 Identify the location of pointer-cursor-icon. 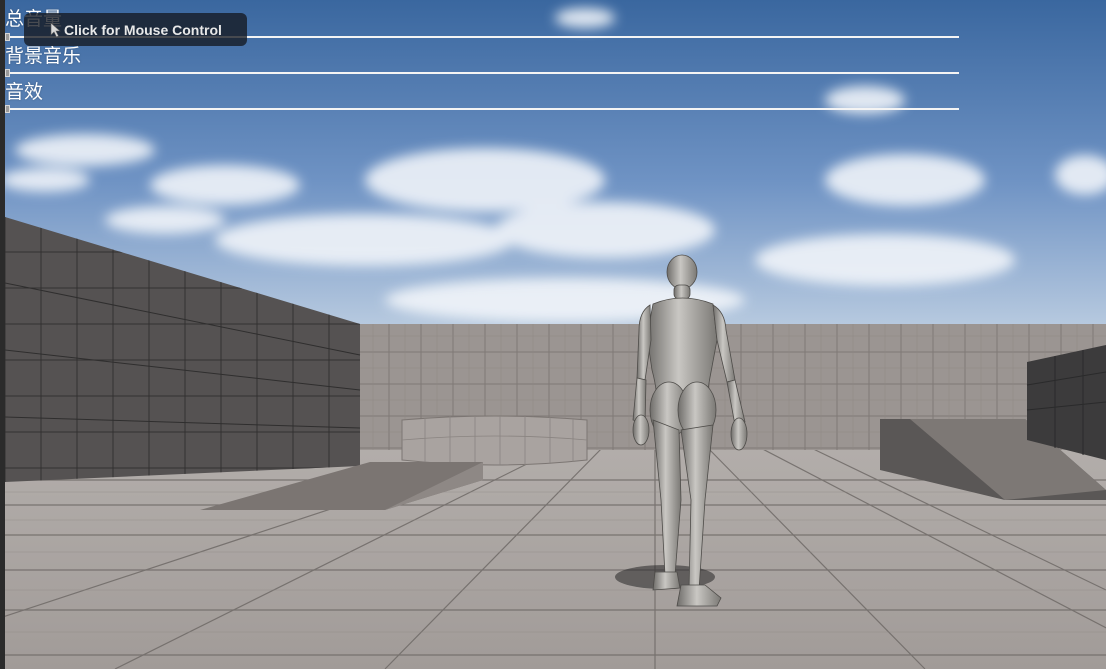
(55, 30).